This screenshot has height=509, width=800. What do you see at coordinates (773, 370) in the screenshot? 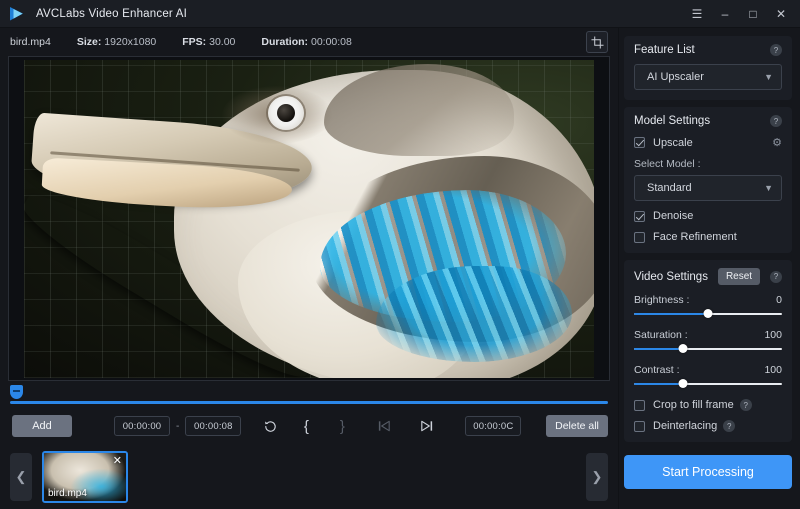
I see `contrast-value: 100` at bounding box center [773, 370].